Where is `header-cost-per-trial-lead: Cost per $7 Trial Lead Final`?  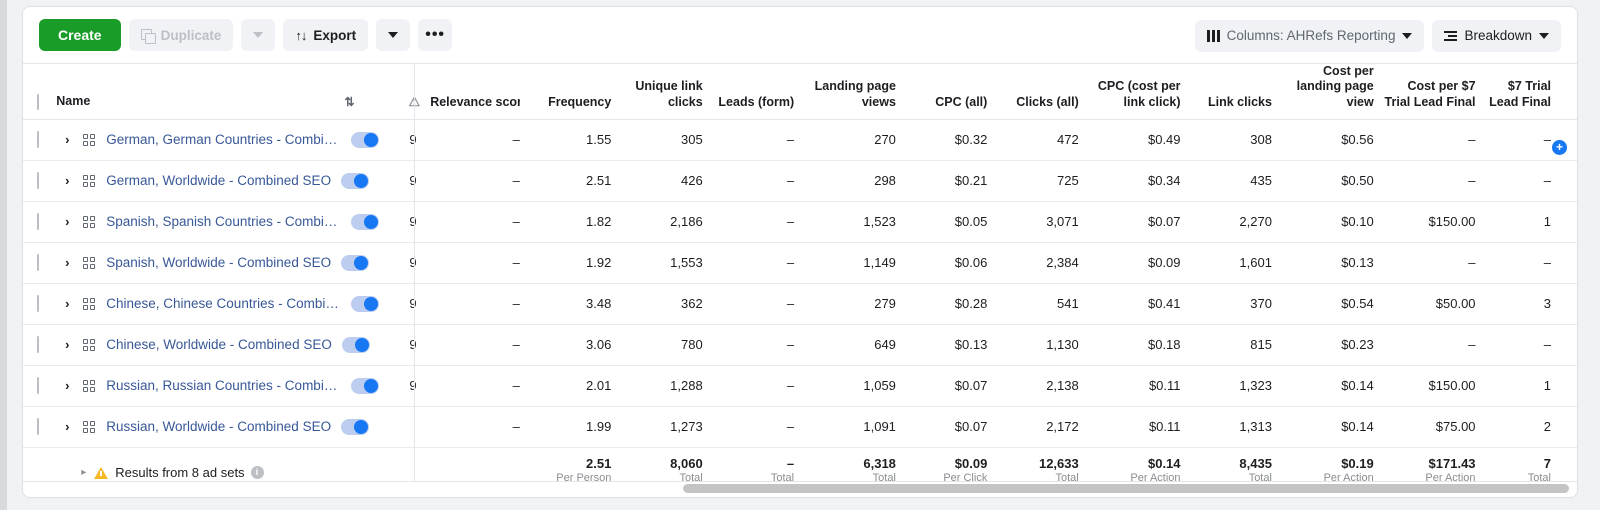 header-cost-per-trial-lead: Cost per $7 Trial Lead Final is located at coordinates (1434, 92).